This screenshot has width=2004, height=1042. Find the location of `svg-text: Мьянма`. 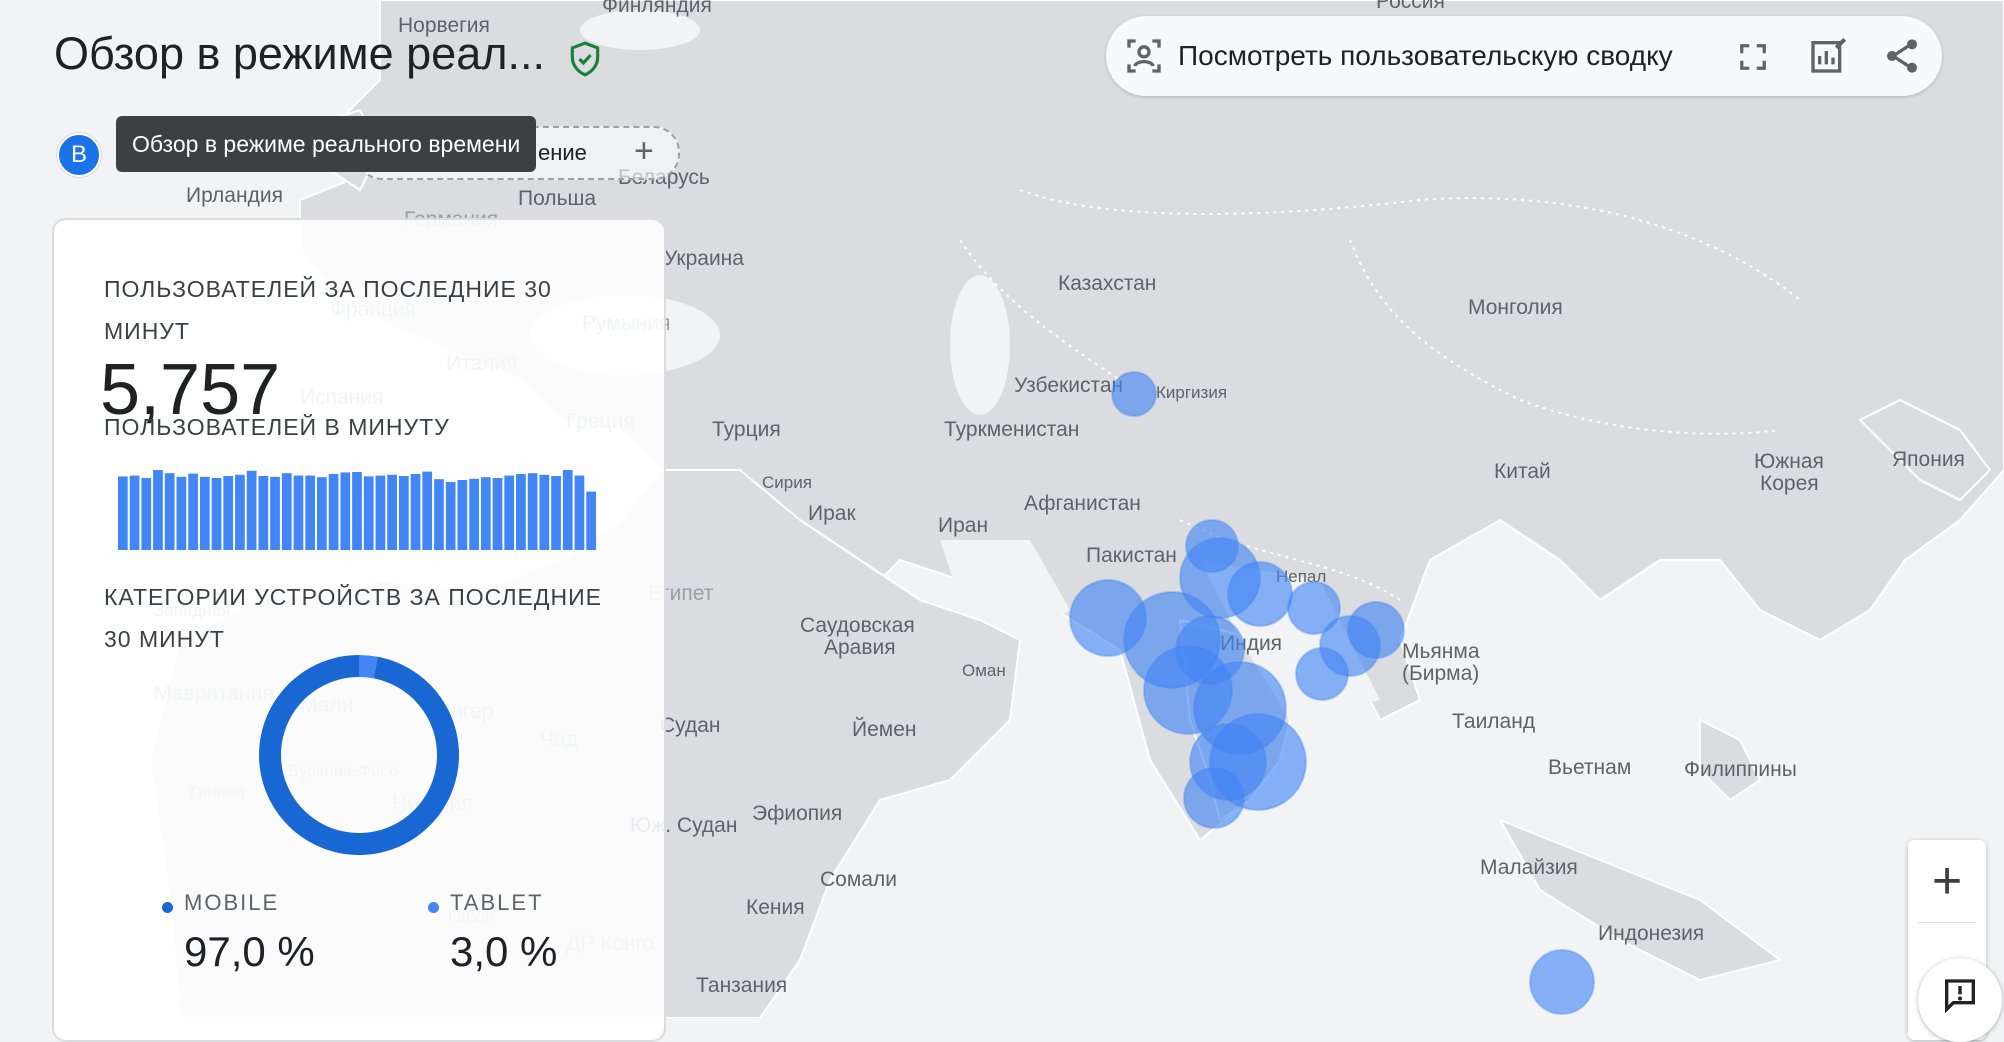

svg-text: Мьянма is located at coordinates (1441, 651).